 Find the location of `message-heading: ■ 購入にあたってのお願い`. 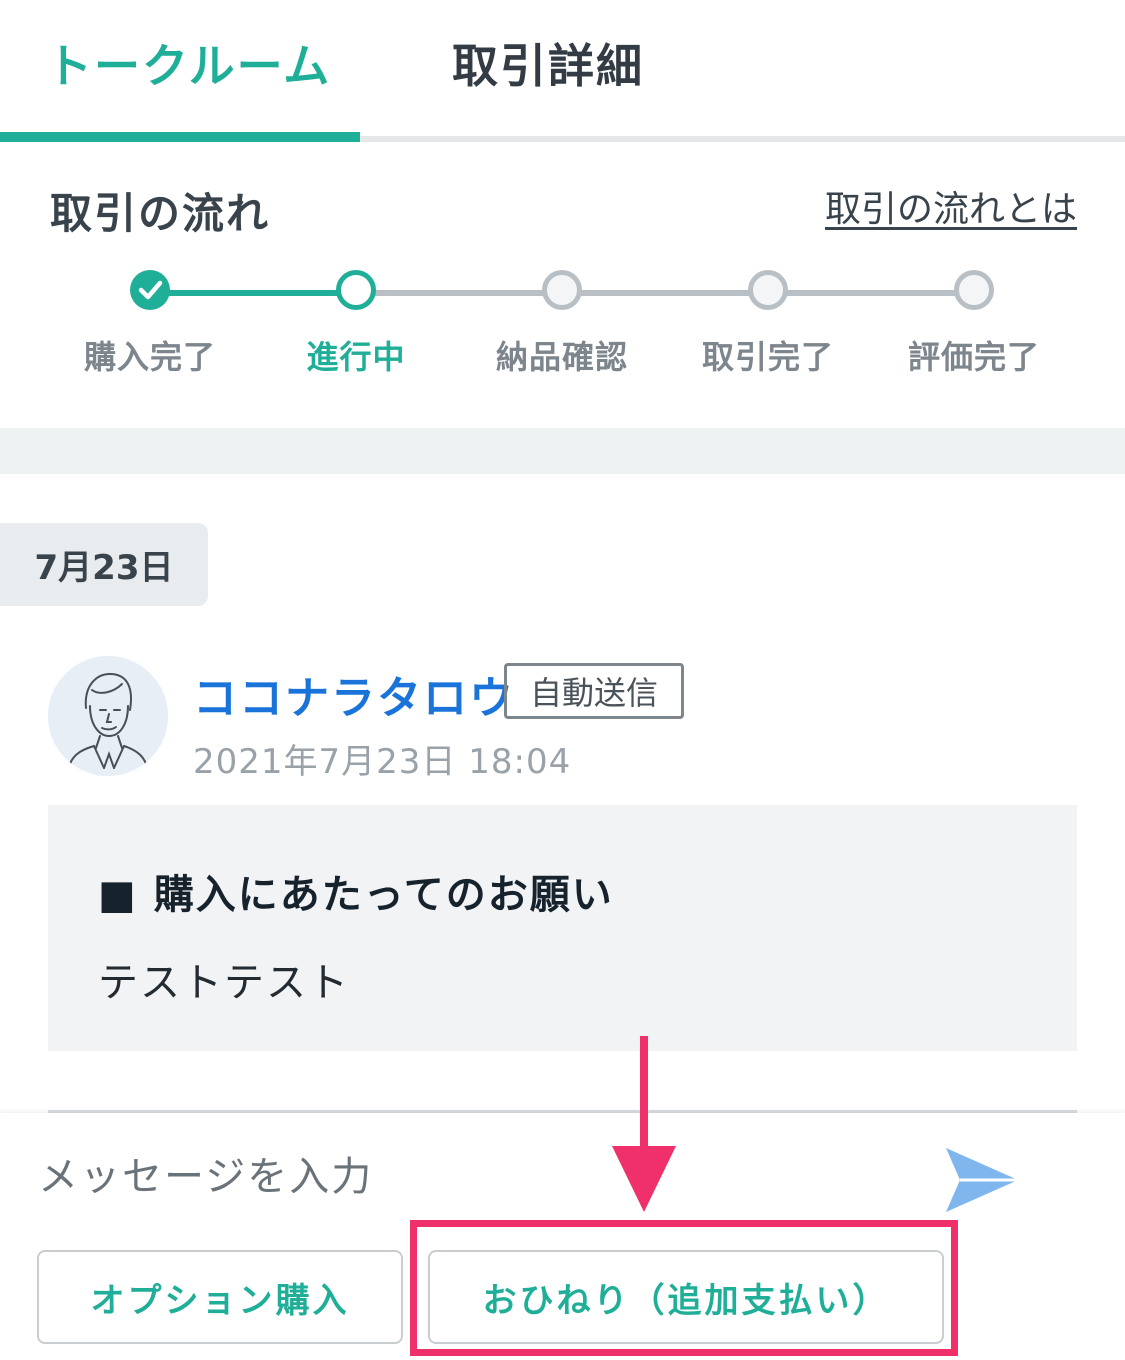

message-heading: ■ 購入にあたってのお願い is located at coordinates (356, 895).